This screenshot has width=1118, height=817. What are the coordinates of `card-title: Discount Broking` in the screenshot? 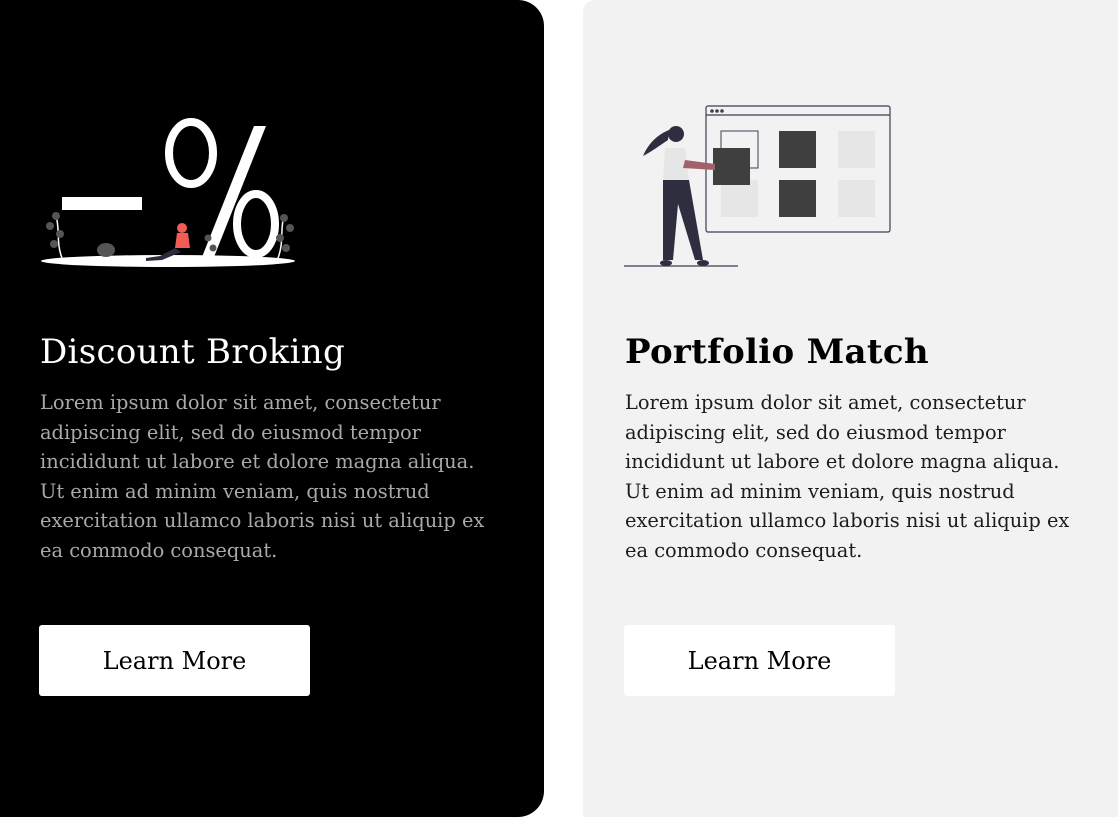 It's located at (193, 352).